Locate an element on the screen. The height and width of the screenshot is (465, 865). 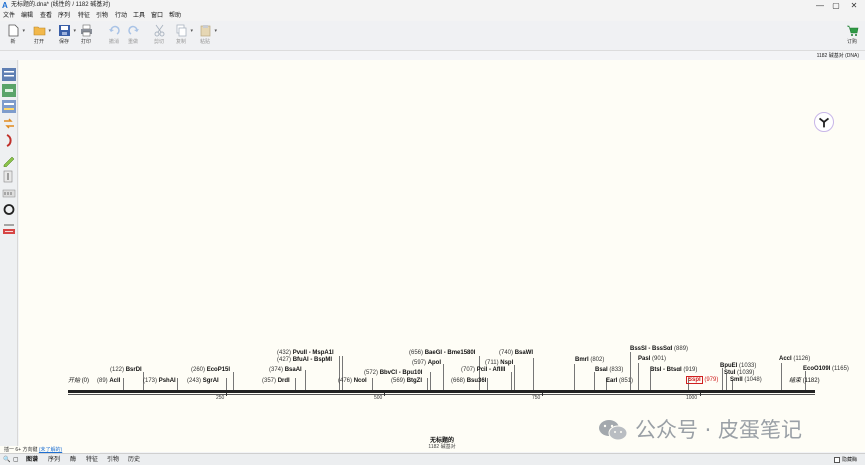
enzyme-site: BsaI (833) is located at coordinates (609, 370).